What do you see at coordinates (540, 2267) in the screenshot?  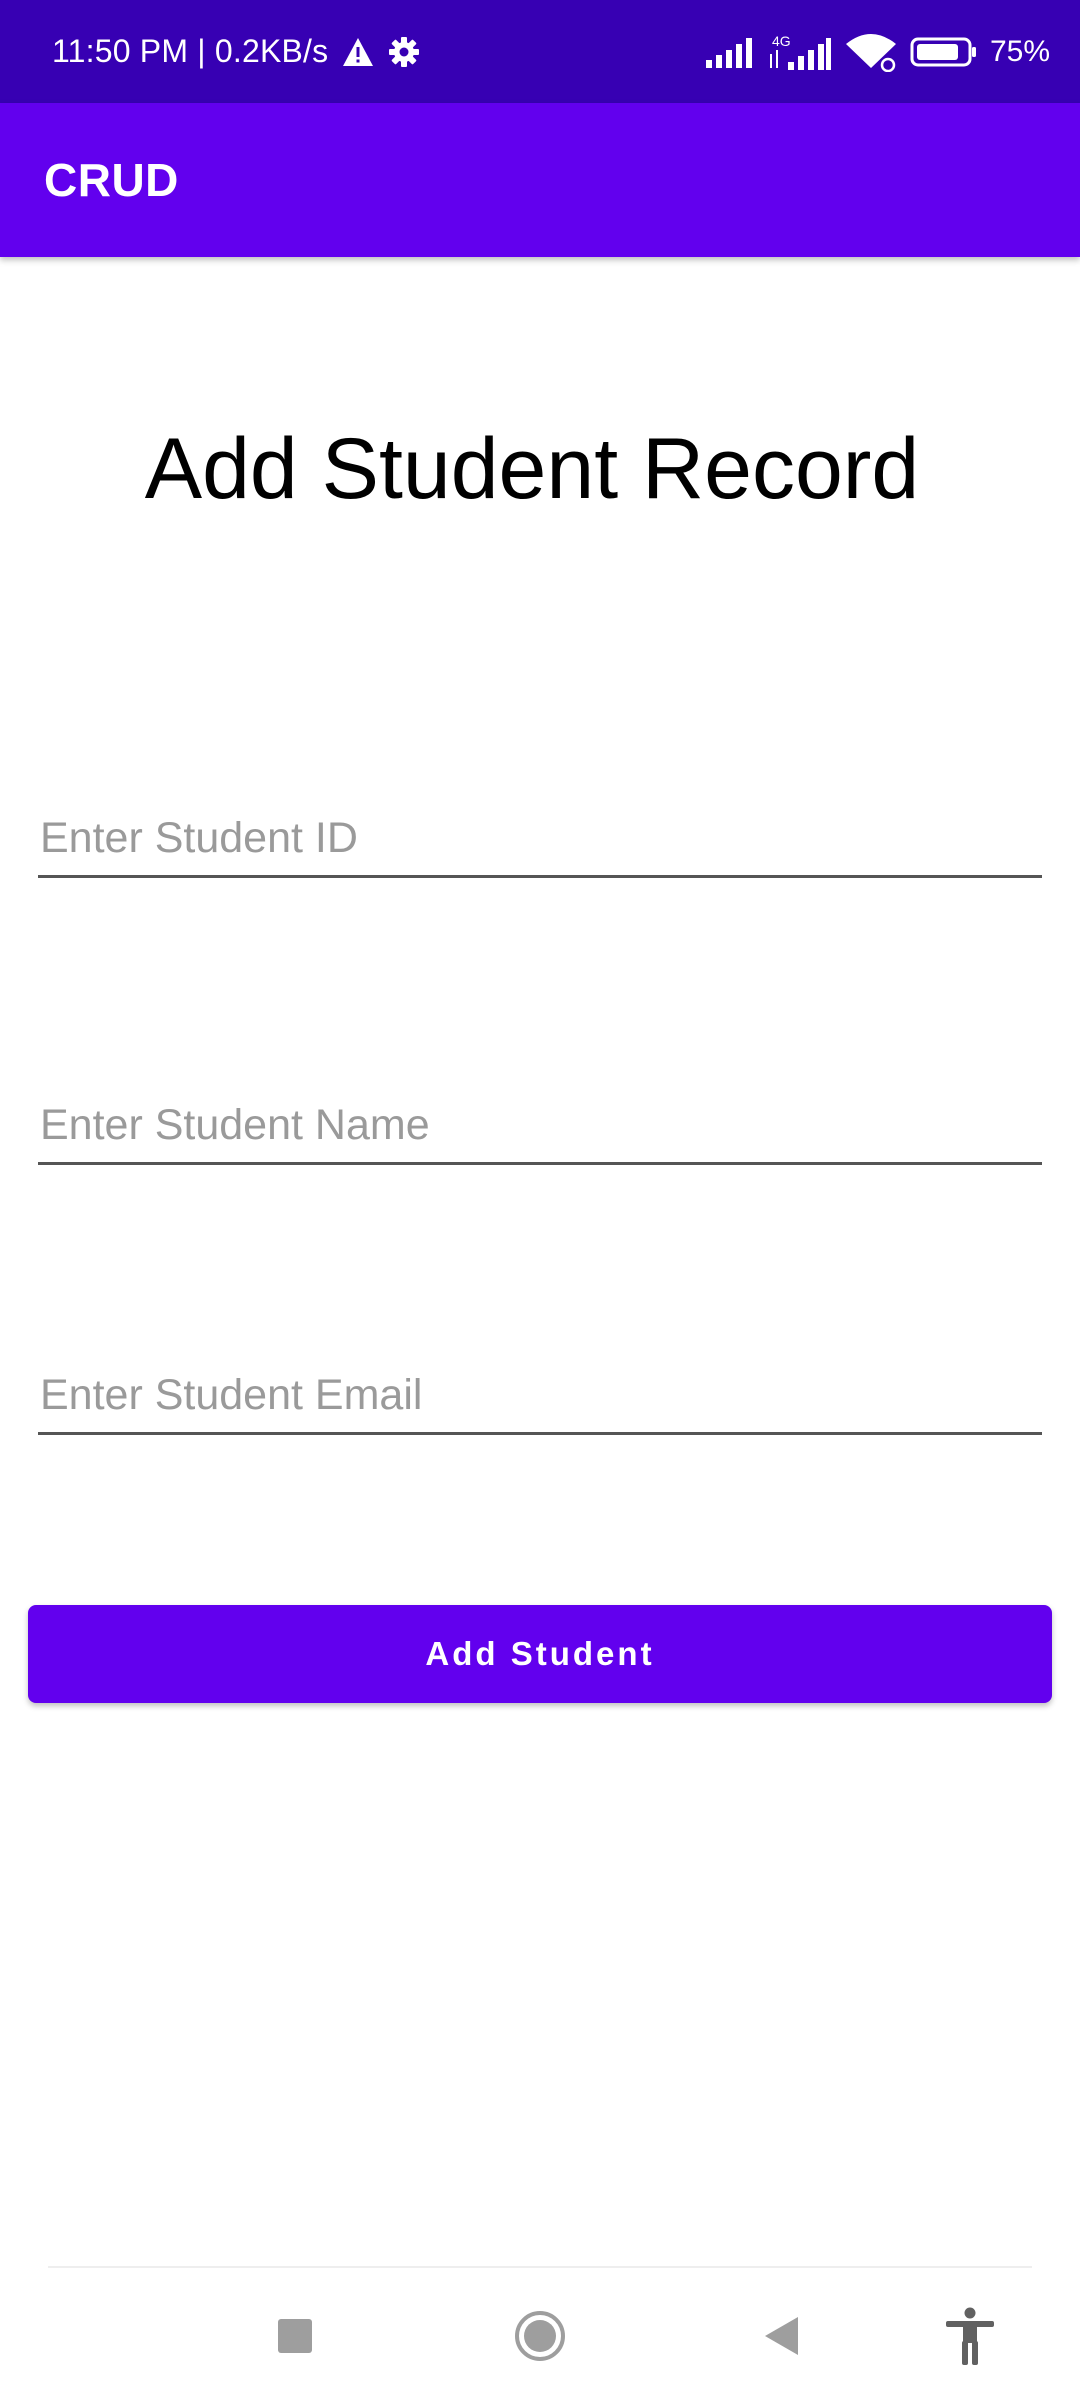 I see `nav-divider` at bounding box center [540, 2267].